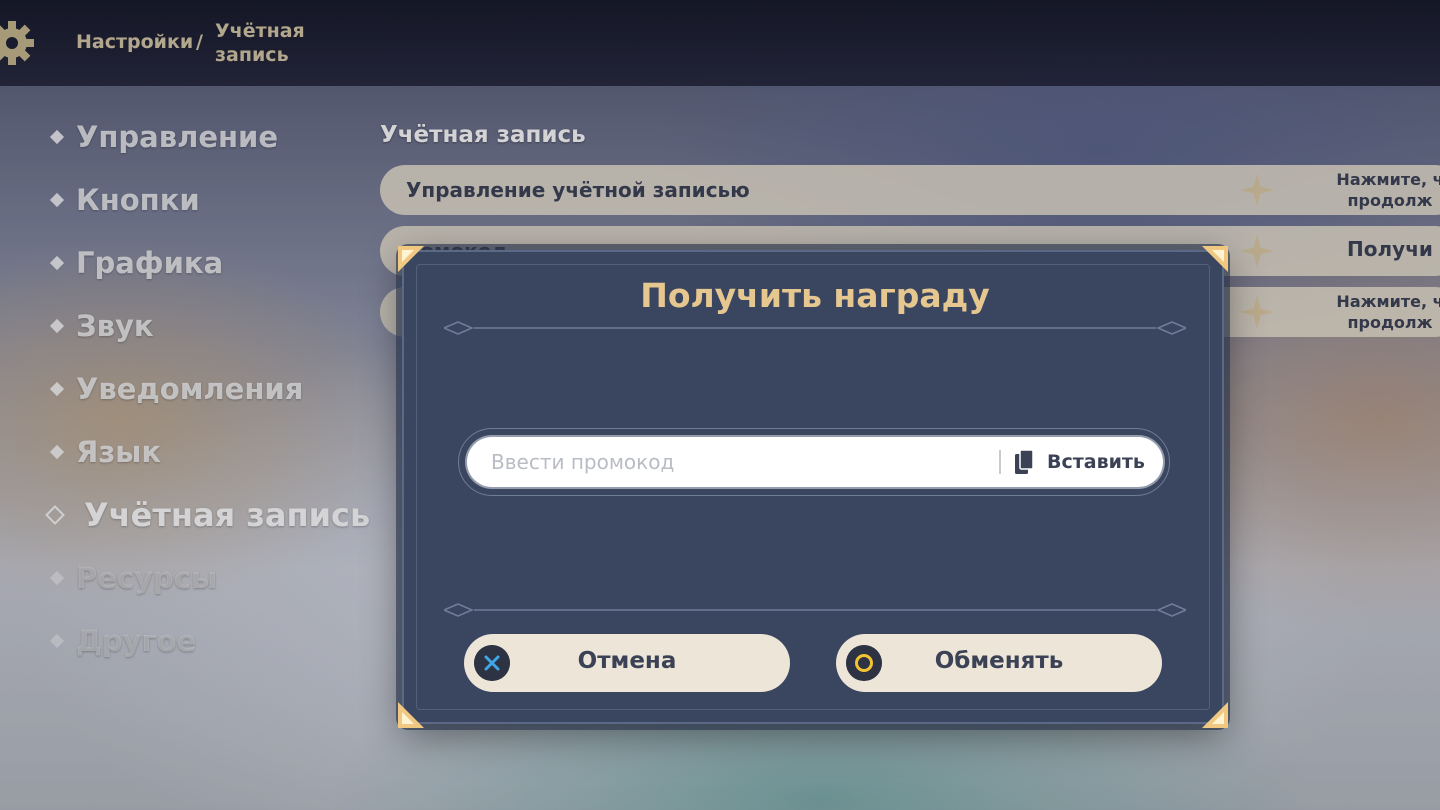 This screenshot has width=1440, height=810. I want to click on redeem-label: Обменять, so click(999, 661).